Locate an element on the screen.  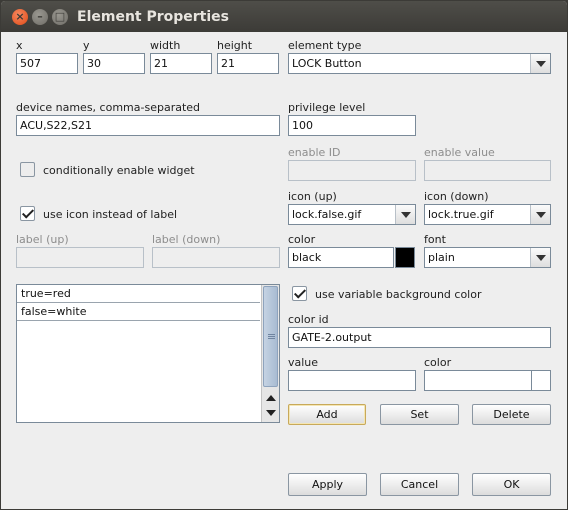
conditionally-enable-checkbox is located at coordinates (27, 169).